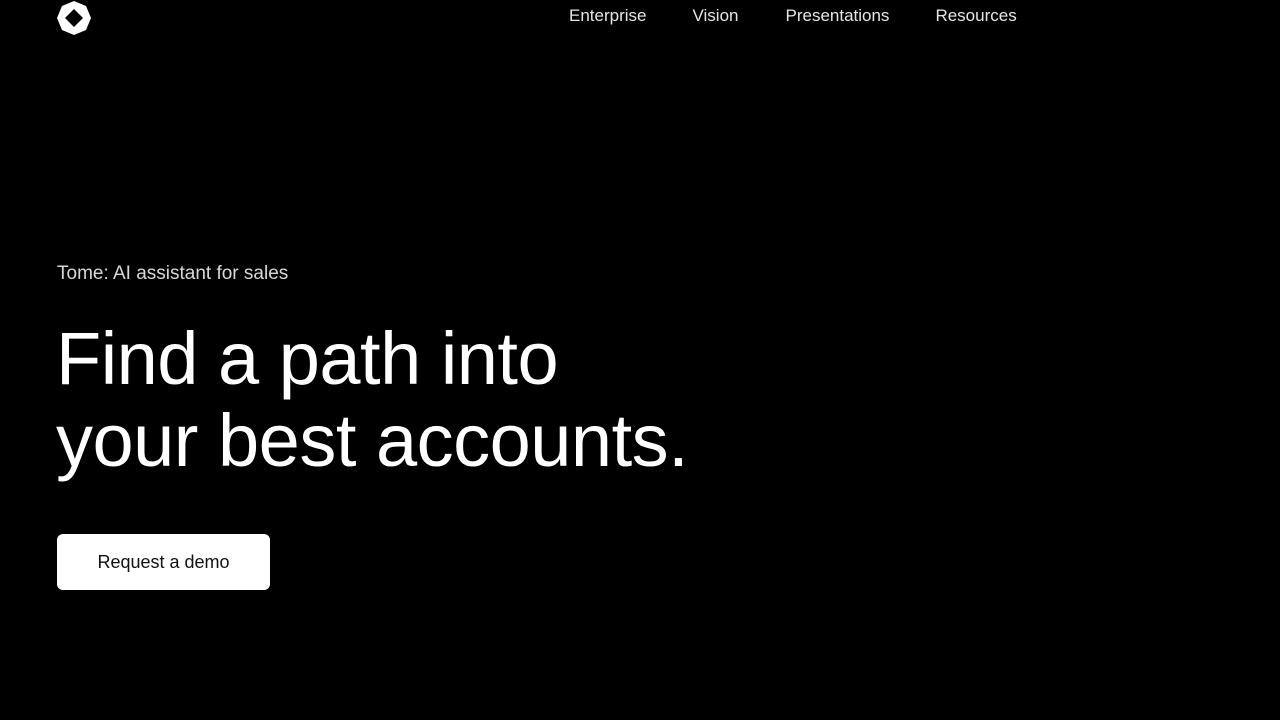 This screenshot has width=1280, height=720. What do you see at coordinates (837, 16) in the screenshot?
I see `nav-link-presentations: Presentations` at bounding box center [837, 16].